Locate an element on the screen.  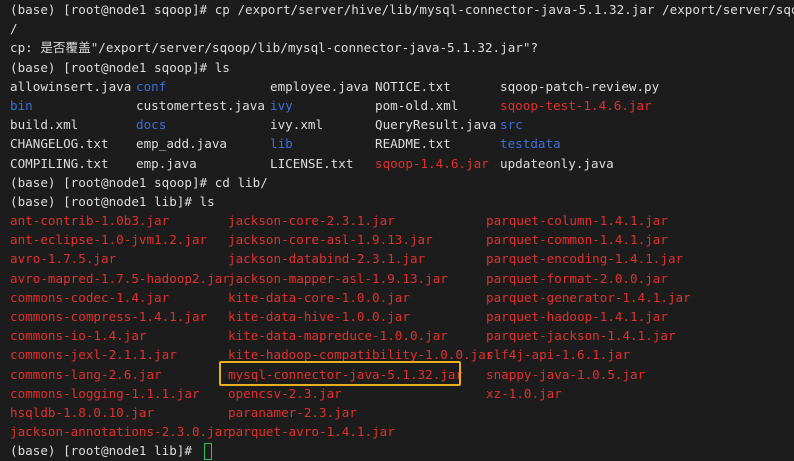
ls-output-row: hsqldb-1.8.0.10.jar paranamer-2.3.jar is located at coordinates (402, 412).